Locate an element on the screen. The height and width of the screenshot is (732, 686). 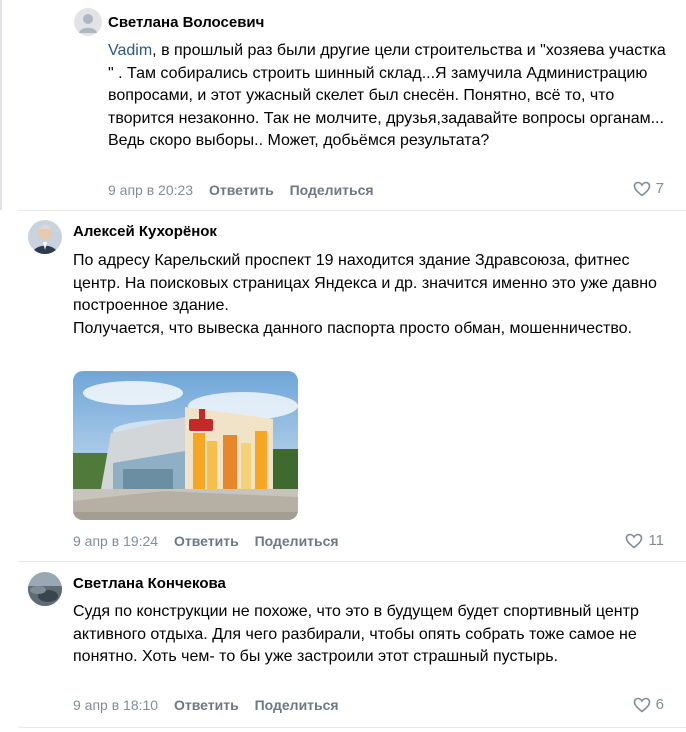
avatar-placeholder is located at coordinates (88, 22).